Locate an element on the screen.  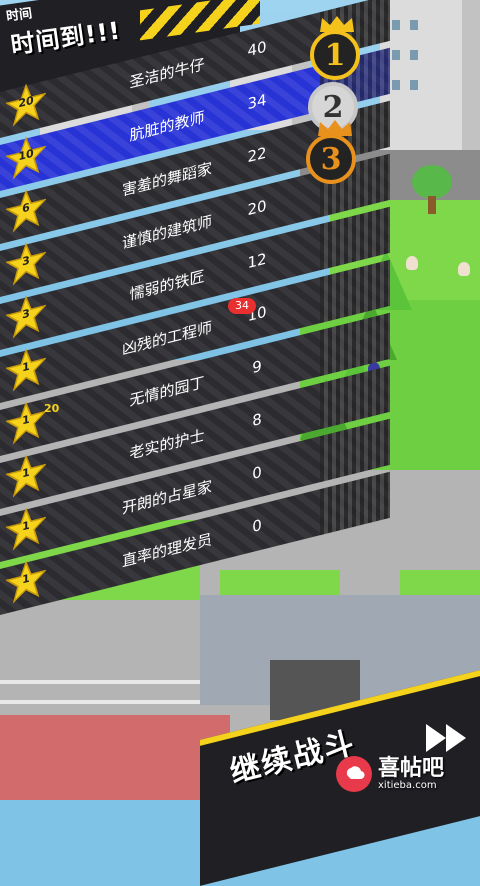
watermark-url: xitieba.com is located at coordinates (407, 785).